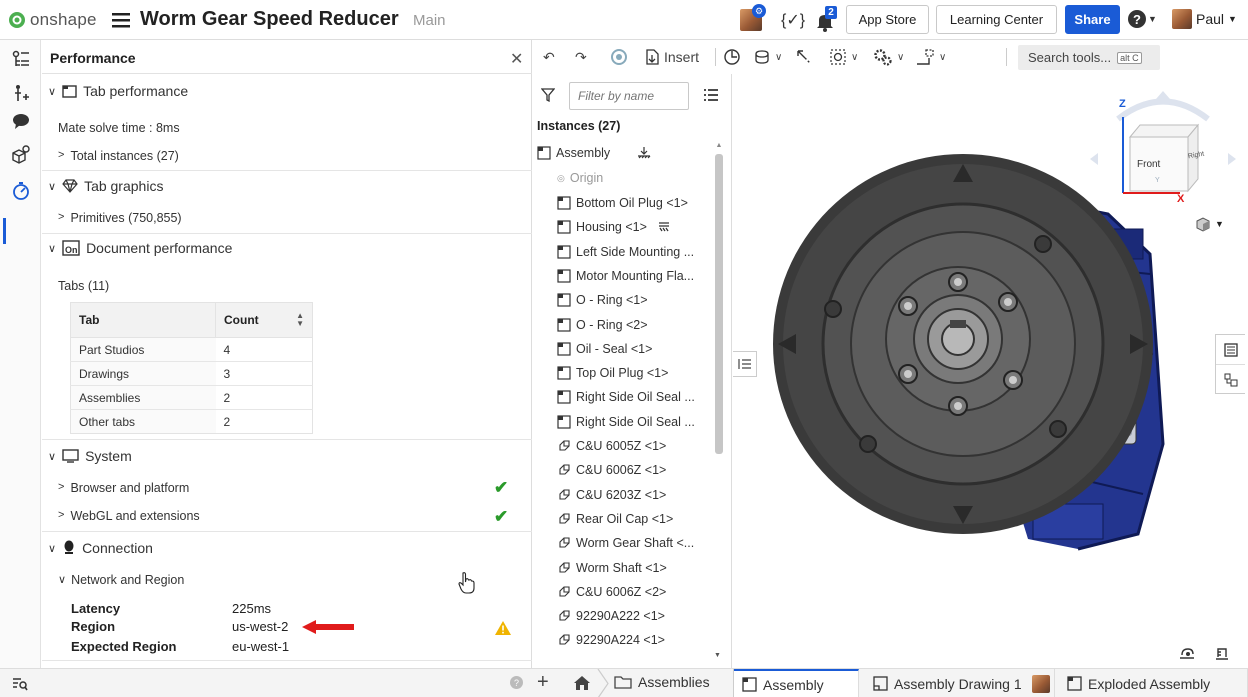  What do you see at coordinates (1092, 19) in the screenshot?
I see `share-button: Share` at bounding box center [1092, 19].